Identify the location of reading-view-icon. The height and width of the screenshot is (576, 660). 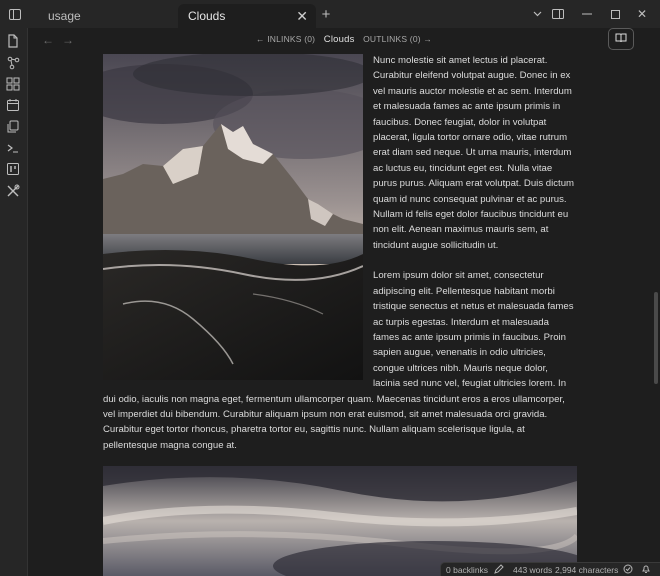
(621, 39).